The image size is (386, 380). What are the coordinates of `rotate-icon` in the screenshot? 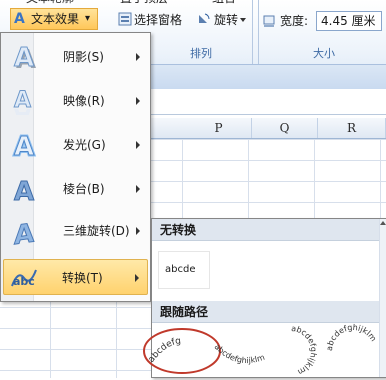 It's located at (203, 19).